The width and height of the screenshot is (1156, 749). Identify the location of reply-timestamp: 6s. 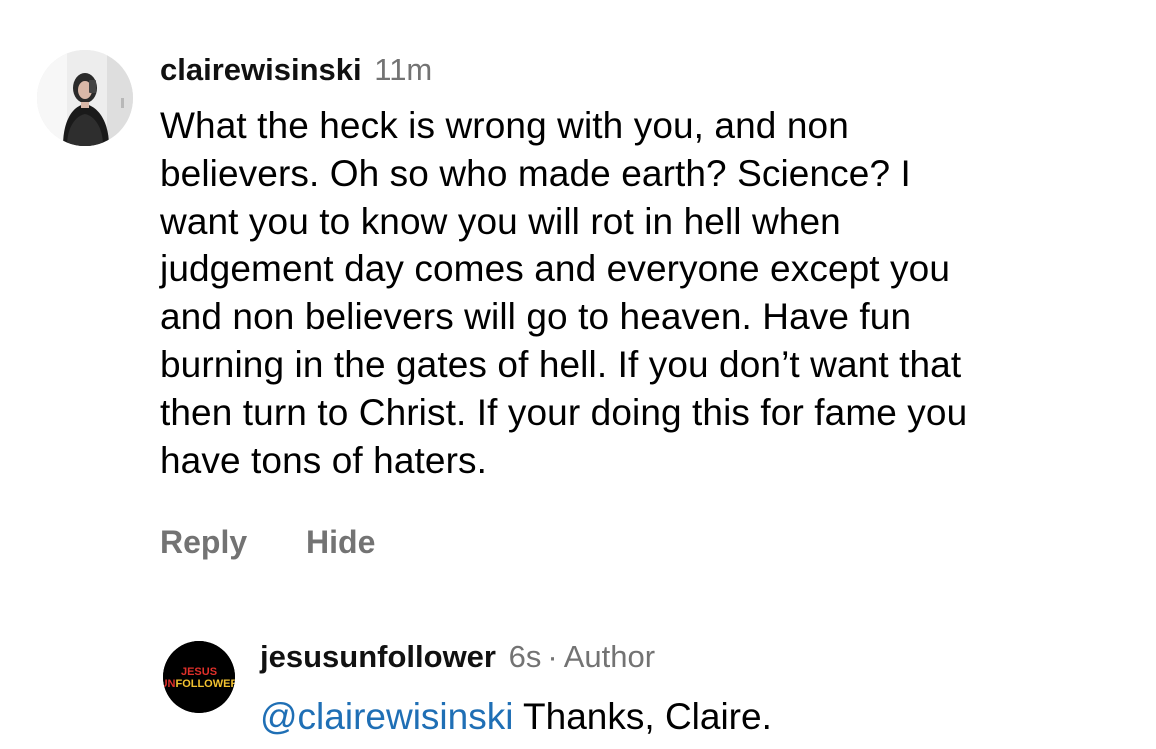
(525, 656).